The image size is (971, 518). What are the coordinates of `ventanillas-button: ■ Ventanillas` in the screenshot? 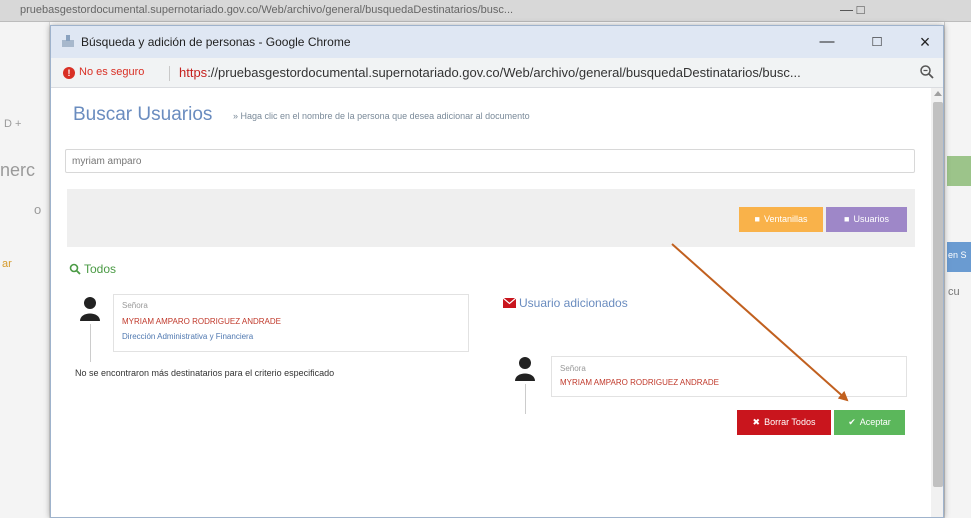 It's located at (781, 219).